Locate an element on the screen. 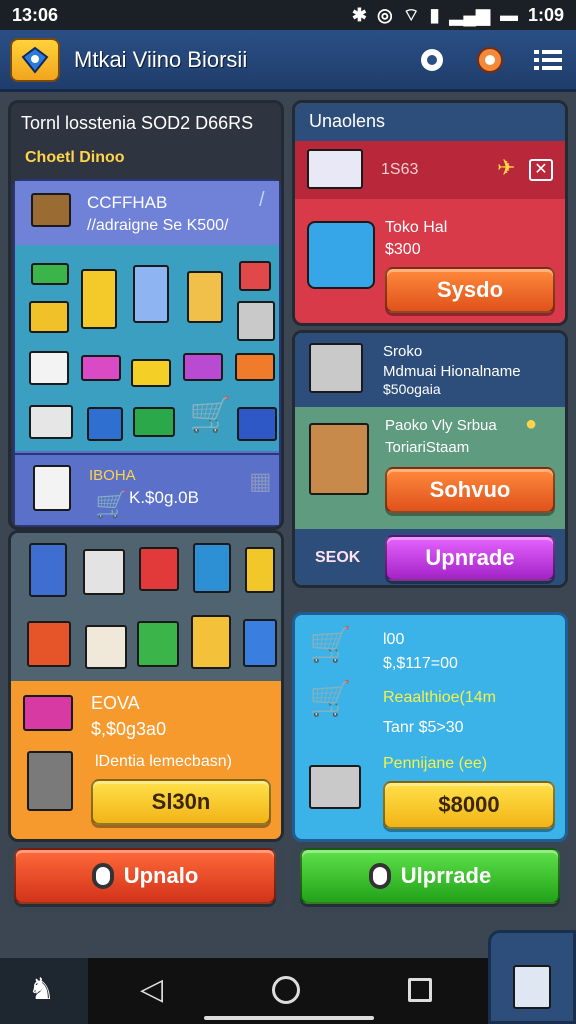 This screenshot has width=576, height=1024. basket-icon: ▦ is located at coordinates (260, 481).